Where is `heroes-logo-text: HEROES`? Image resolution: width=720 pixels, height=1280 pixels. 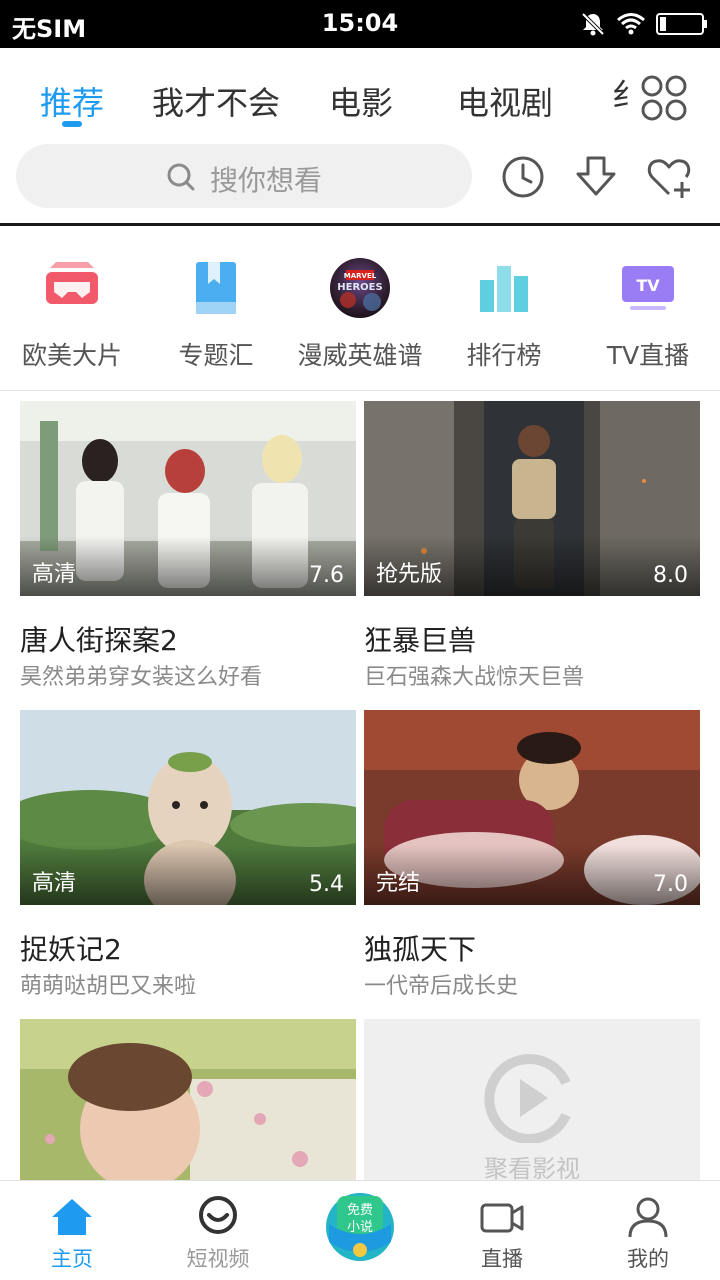 heroes-logo-text: HEROES is located at coordinates (359, 287).